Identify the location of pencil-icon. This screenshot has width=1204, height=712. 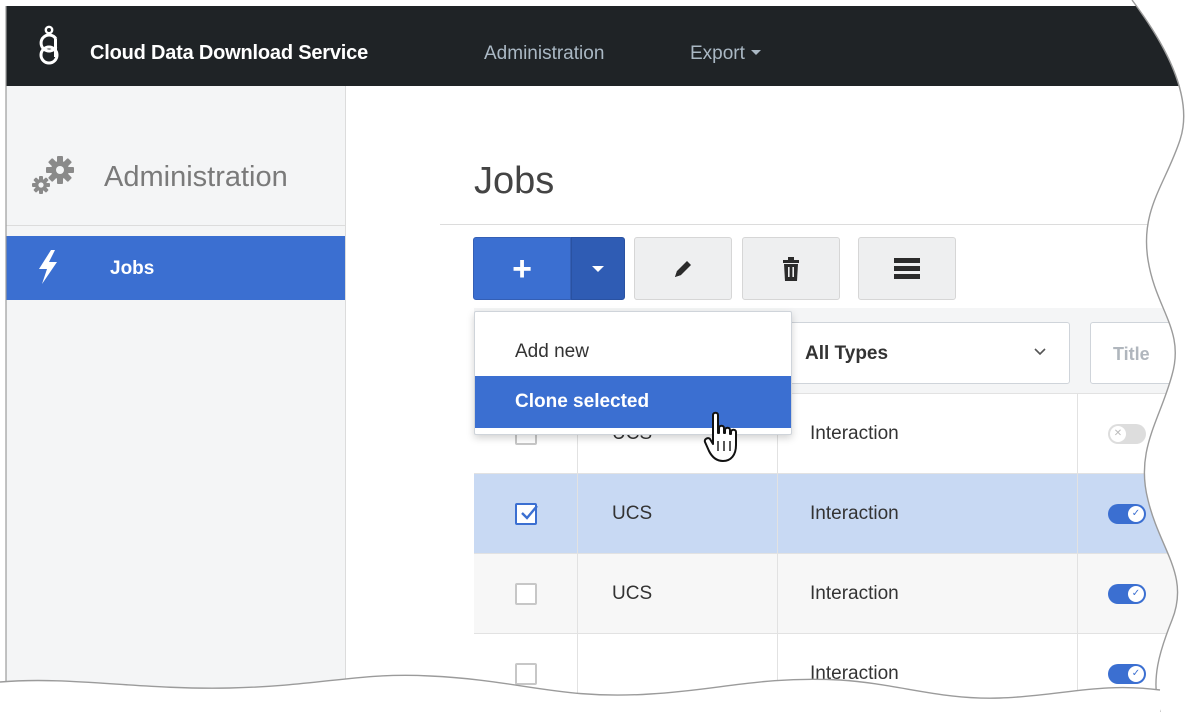
(683, 268).